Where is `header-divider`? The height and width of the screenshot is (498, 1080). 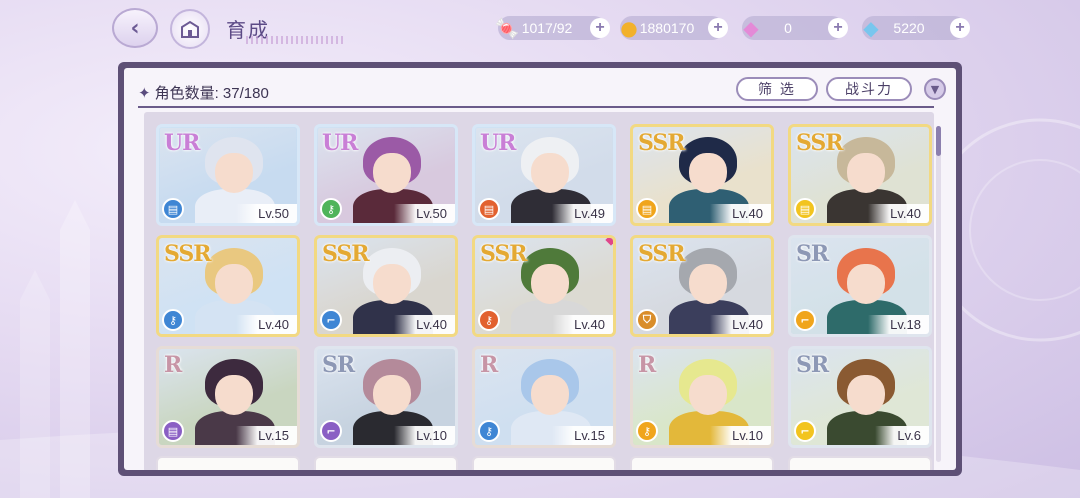
header-divider is located at coordinates (536, 107).